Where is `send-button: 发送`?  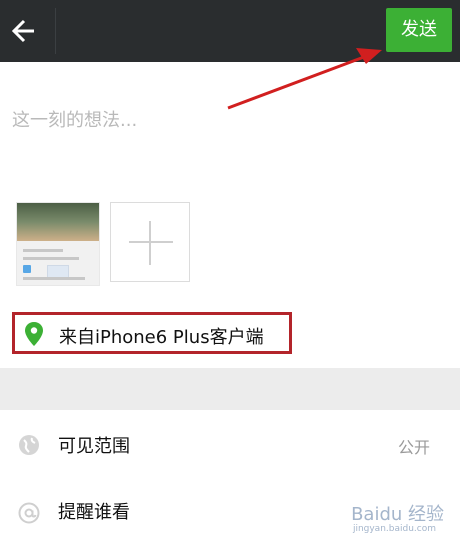 send-button: 发送 is located at coordinates (419, 30).